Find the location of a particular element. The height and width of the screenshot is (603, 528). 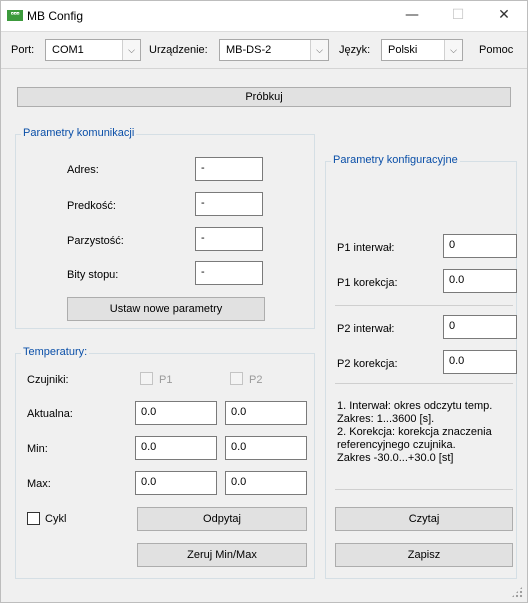

help-note-line-3: 2. Korekcja: korekcja znaczenia is located at coordinates (414, 432).